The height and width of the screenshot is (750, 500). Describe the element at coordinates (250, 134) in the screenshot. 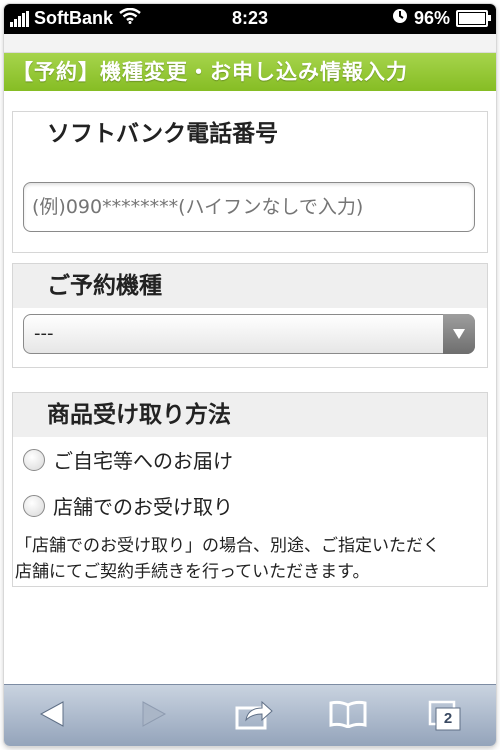

I see `phone-number-heading: ソフトバンク電話番号` at that location.